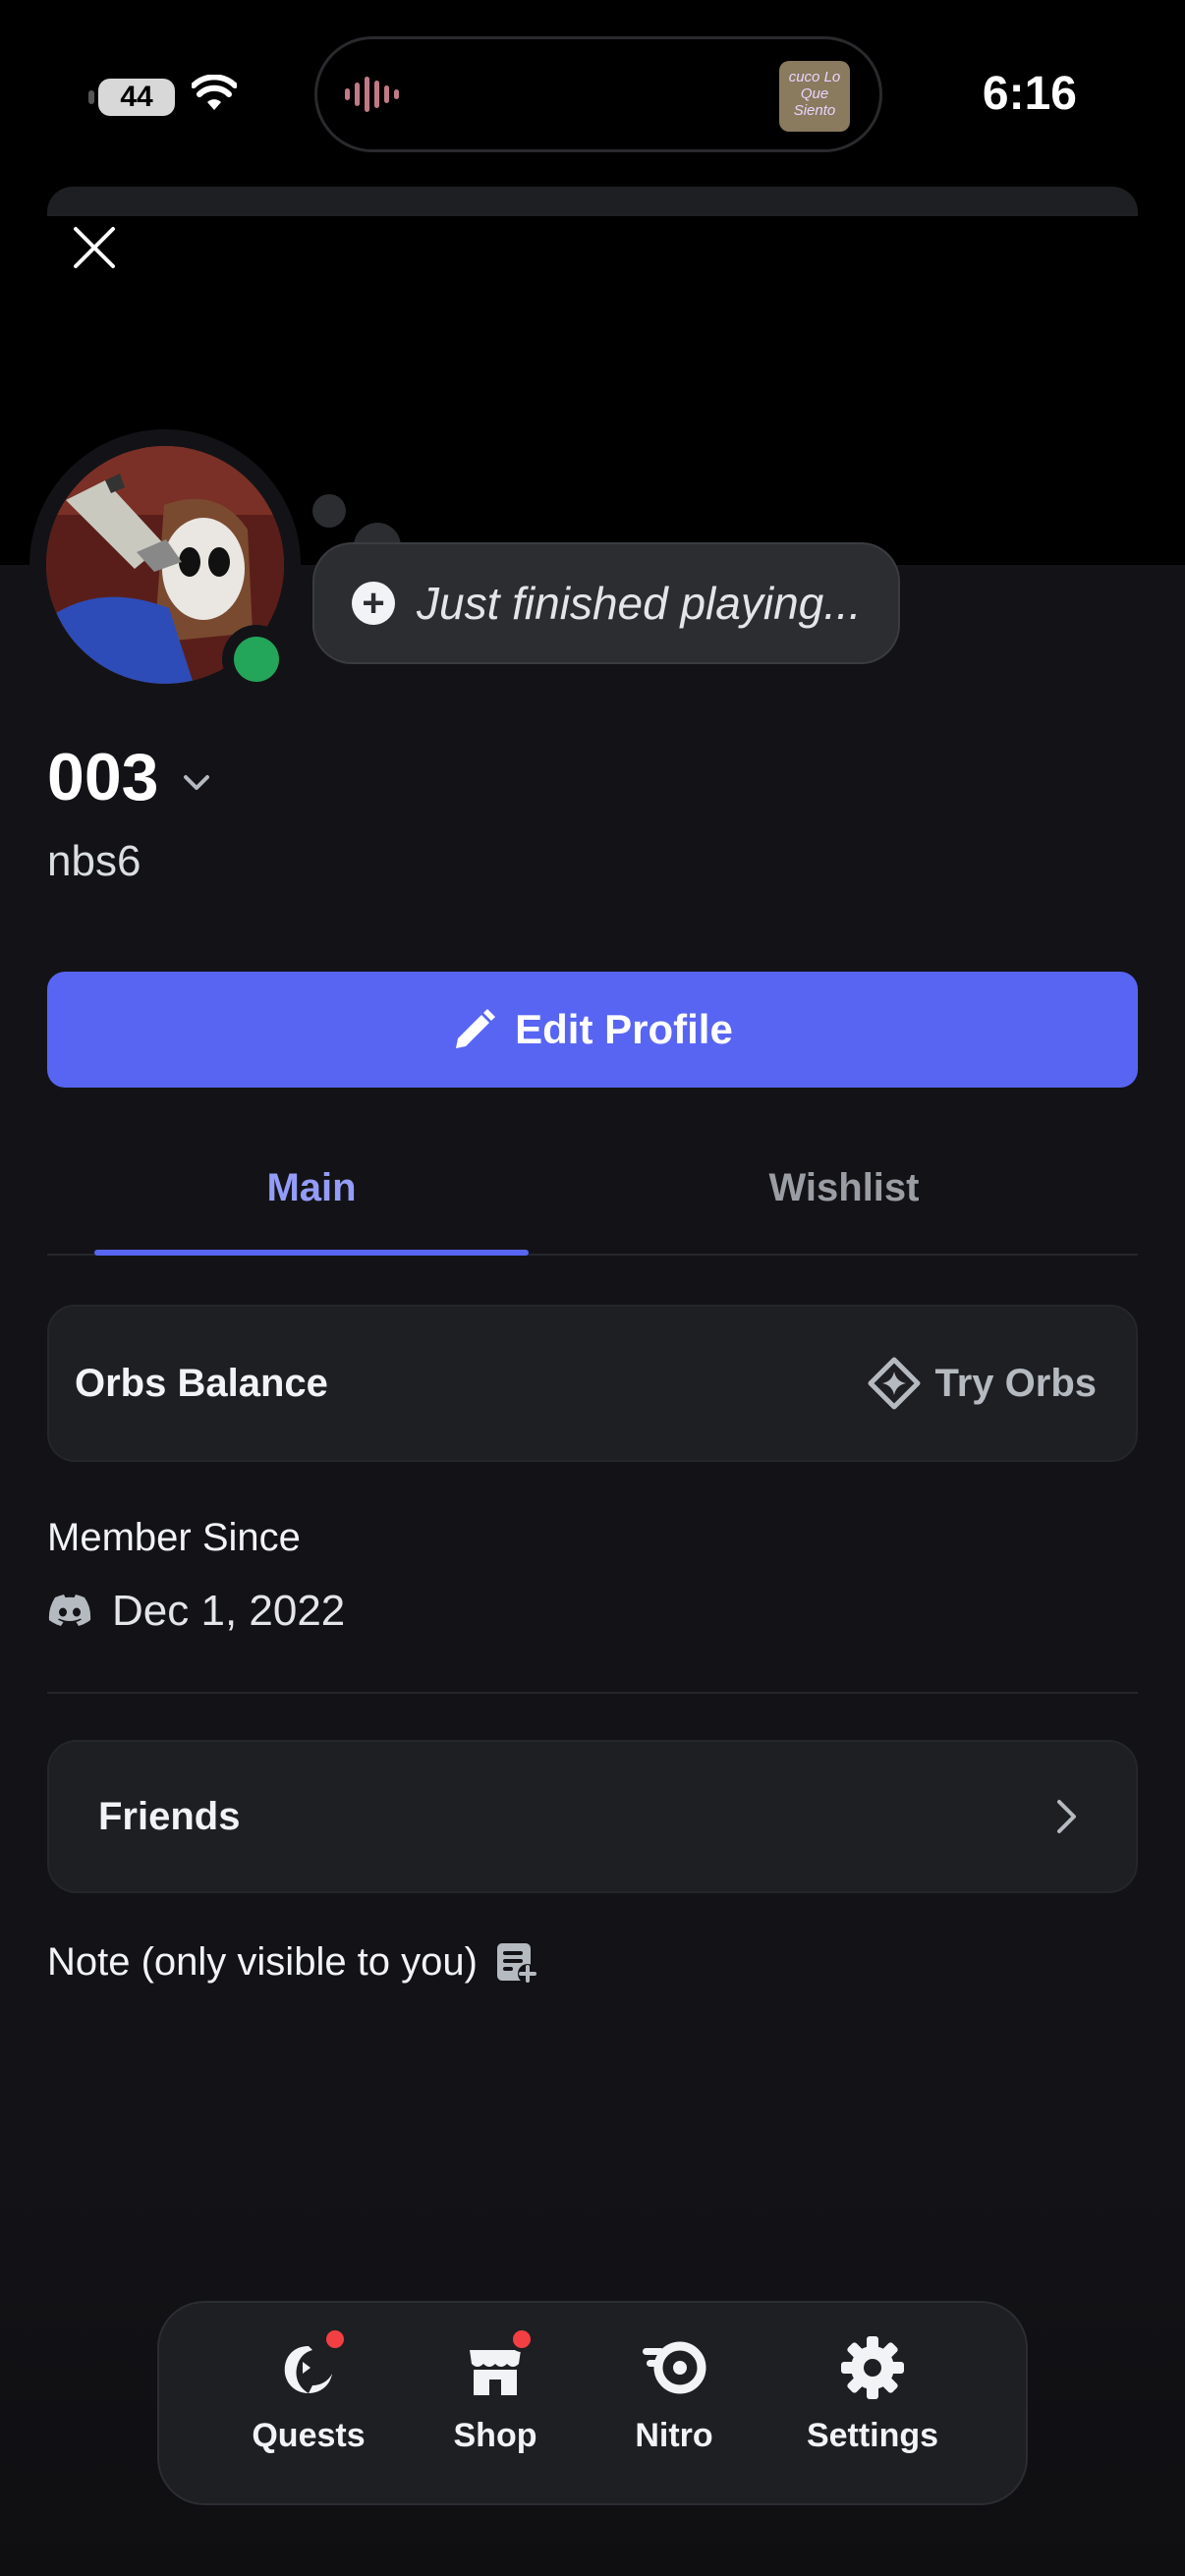  Describe the element at coordinates (201, 1383) in the screenshot. I see `orbs-balance-label: Orbs Balance` at that location.